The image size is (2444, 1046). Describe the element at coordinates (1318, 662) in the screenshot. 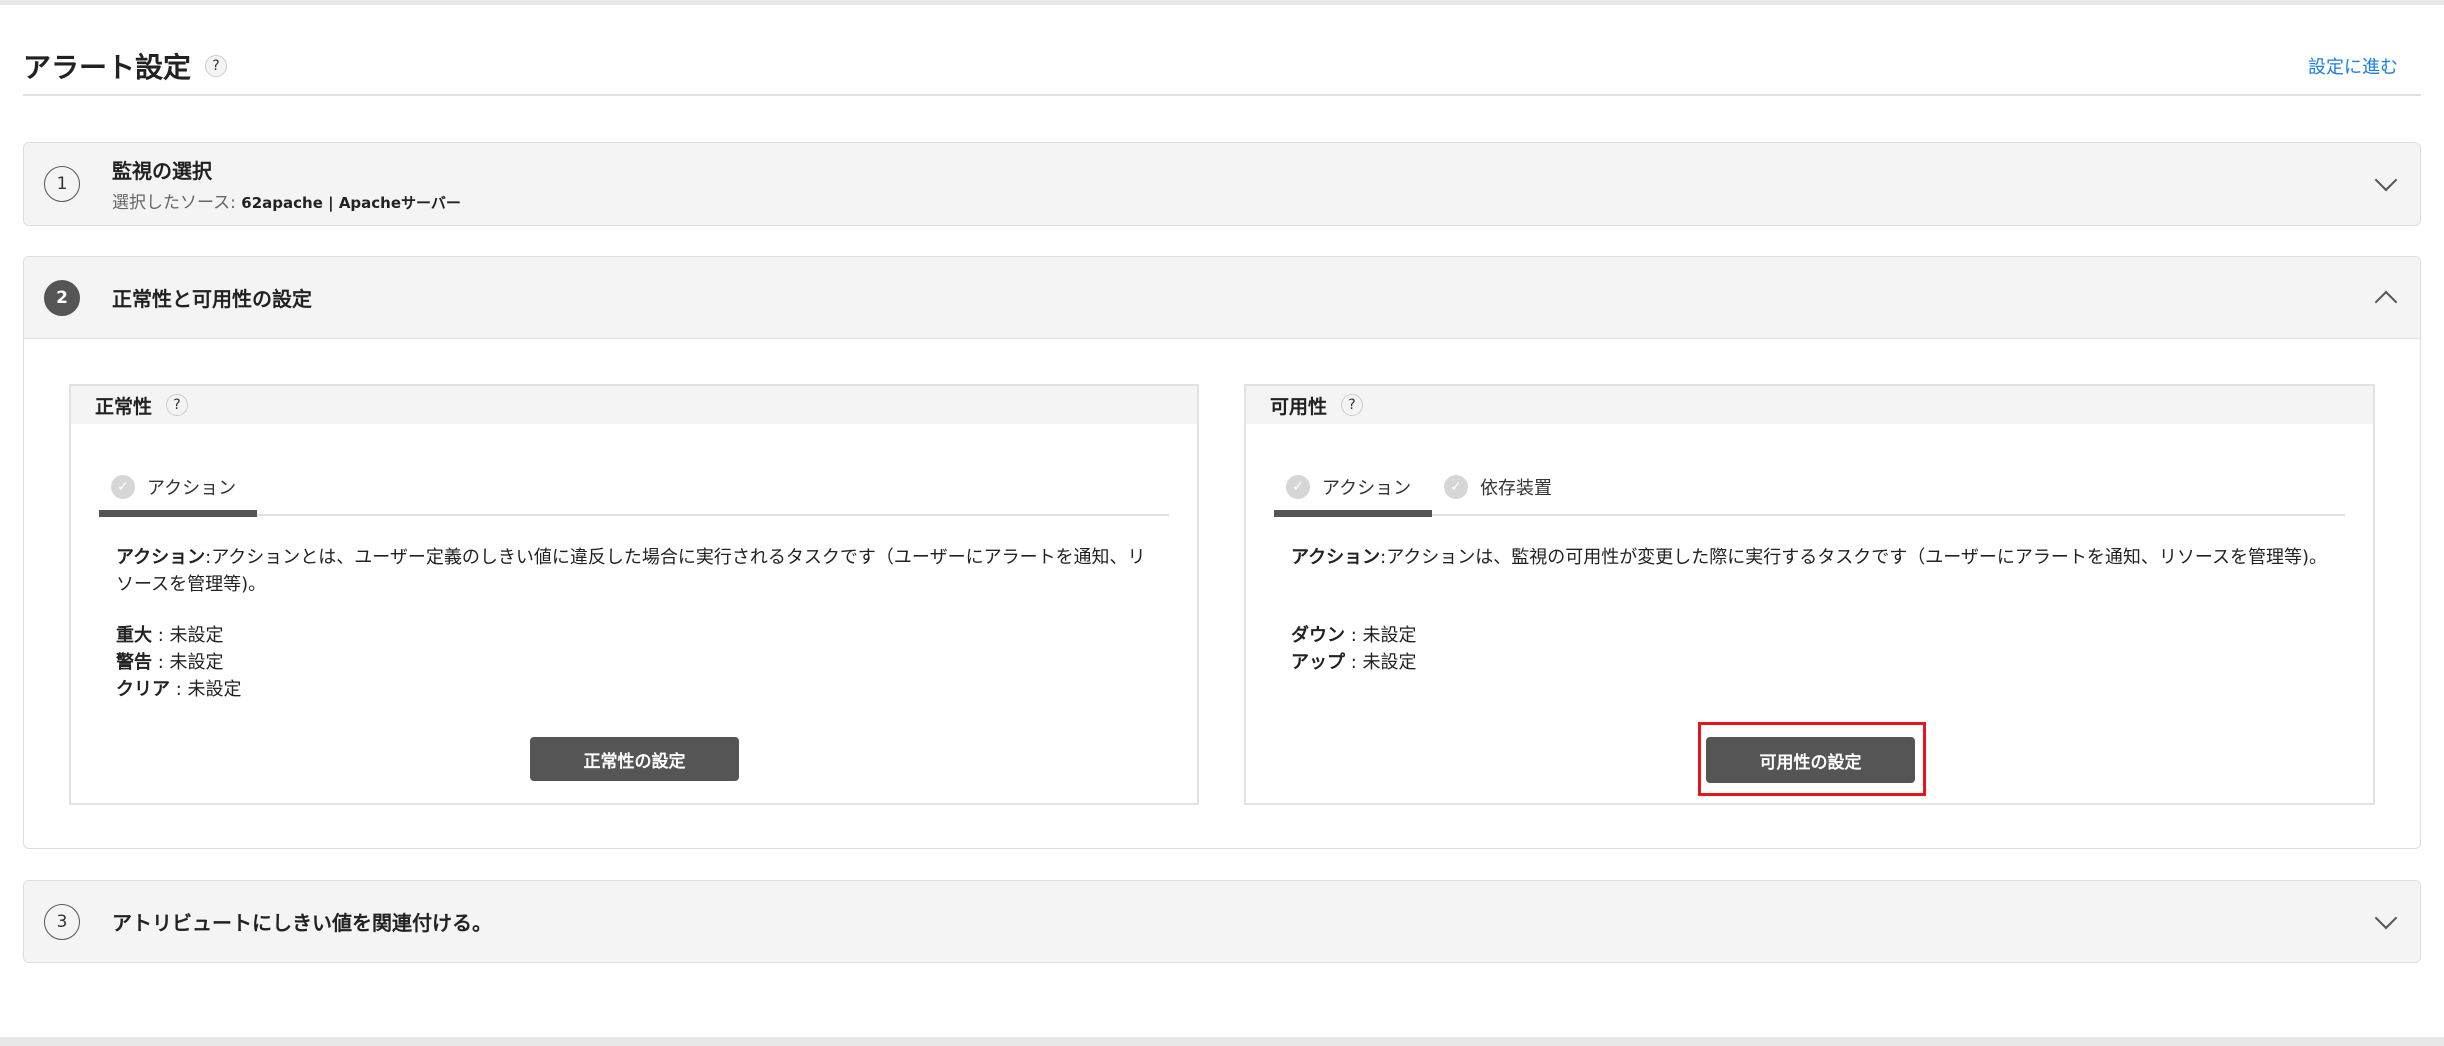

I see `value-label: アップ` at that location.